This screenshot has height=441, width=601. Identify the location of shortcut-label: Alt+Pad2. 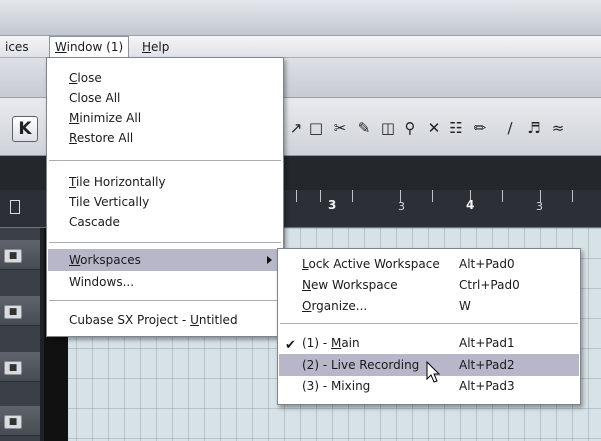
(487, 365).